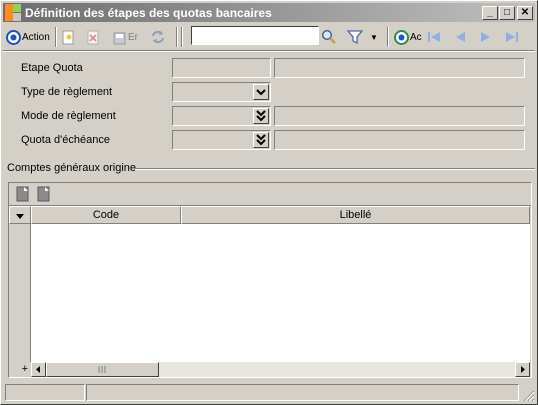 The image size is (538, 405). I want to click on group-divider, so click(335, 169).